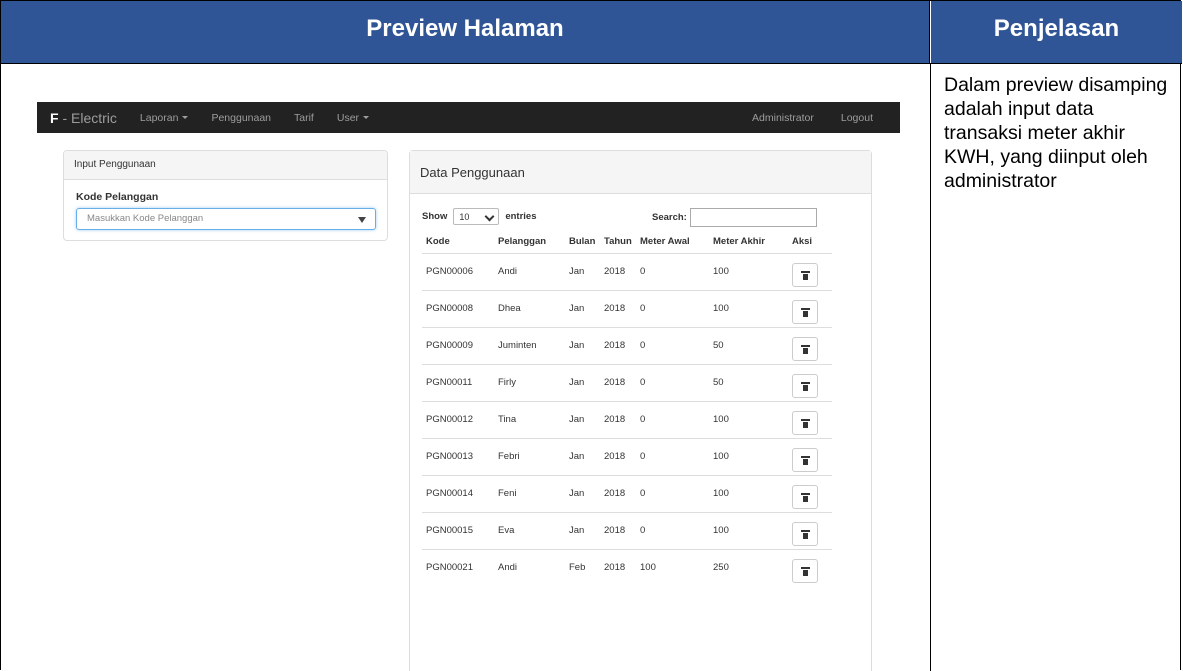 The image size is (1183, 671). Describe the element at coordinates (521, 216) in the screenshot. I see `entries-label: entries` at that location.